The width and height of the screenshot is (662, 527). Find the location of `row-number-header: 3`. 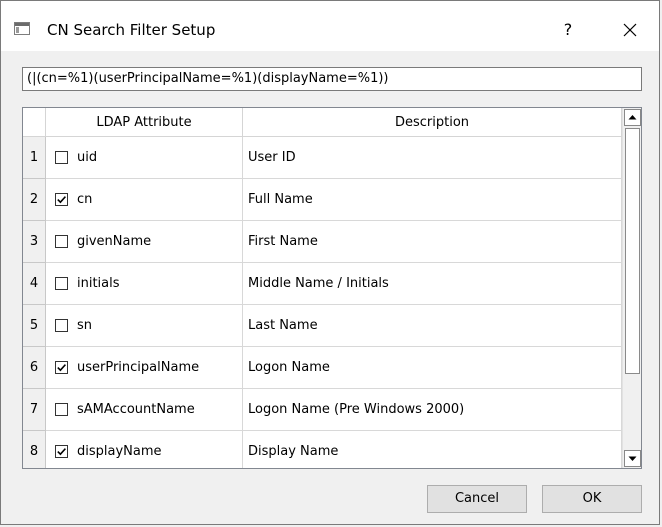

row-number-header: 3 is located at coordinates (34, 242).